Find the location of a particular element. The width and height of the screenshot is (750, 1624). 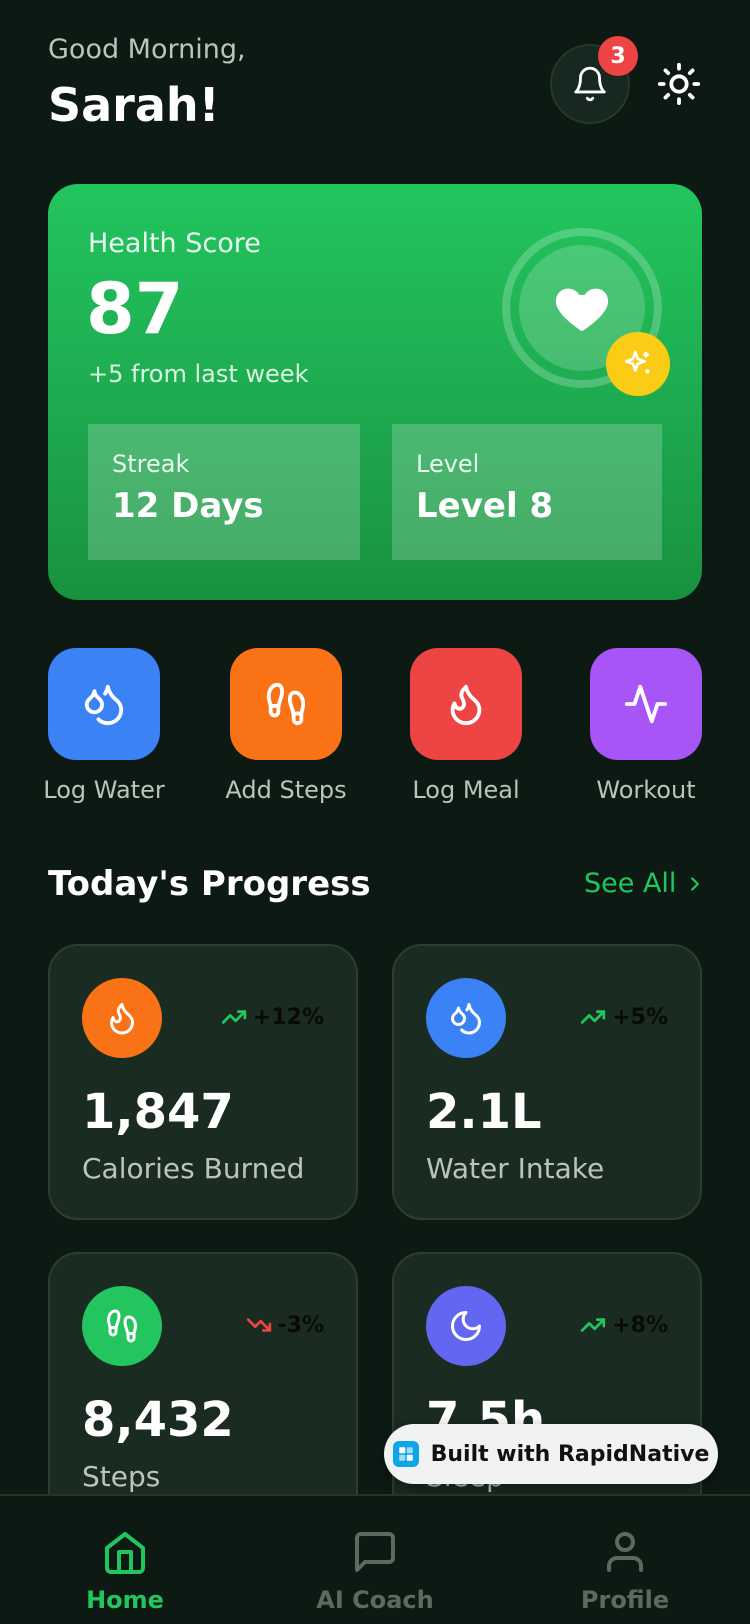

nav-tab-profile: Profile is located at coordinates (625, 1572).